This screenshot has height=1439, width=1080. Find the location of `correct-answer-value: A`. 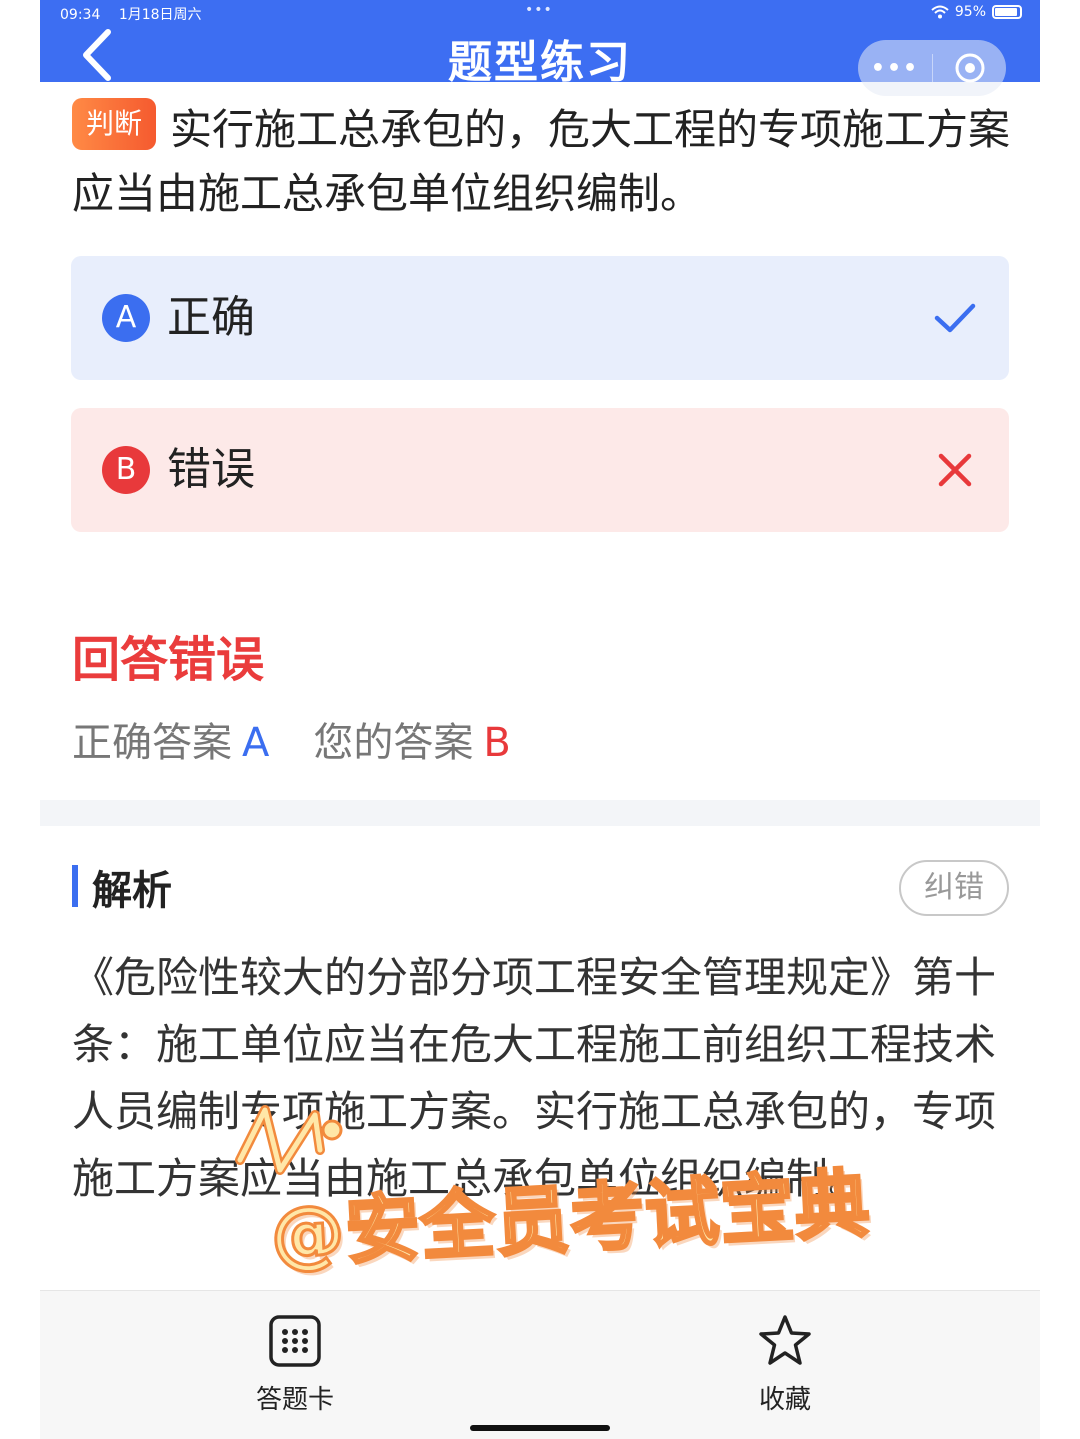

correct-answer-value: A is located at coordinates (256, 743).